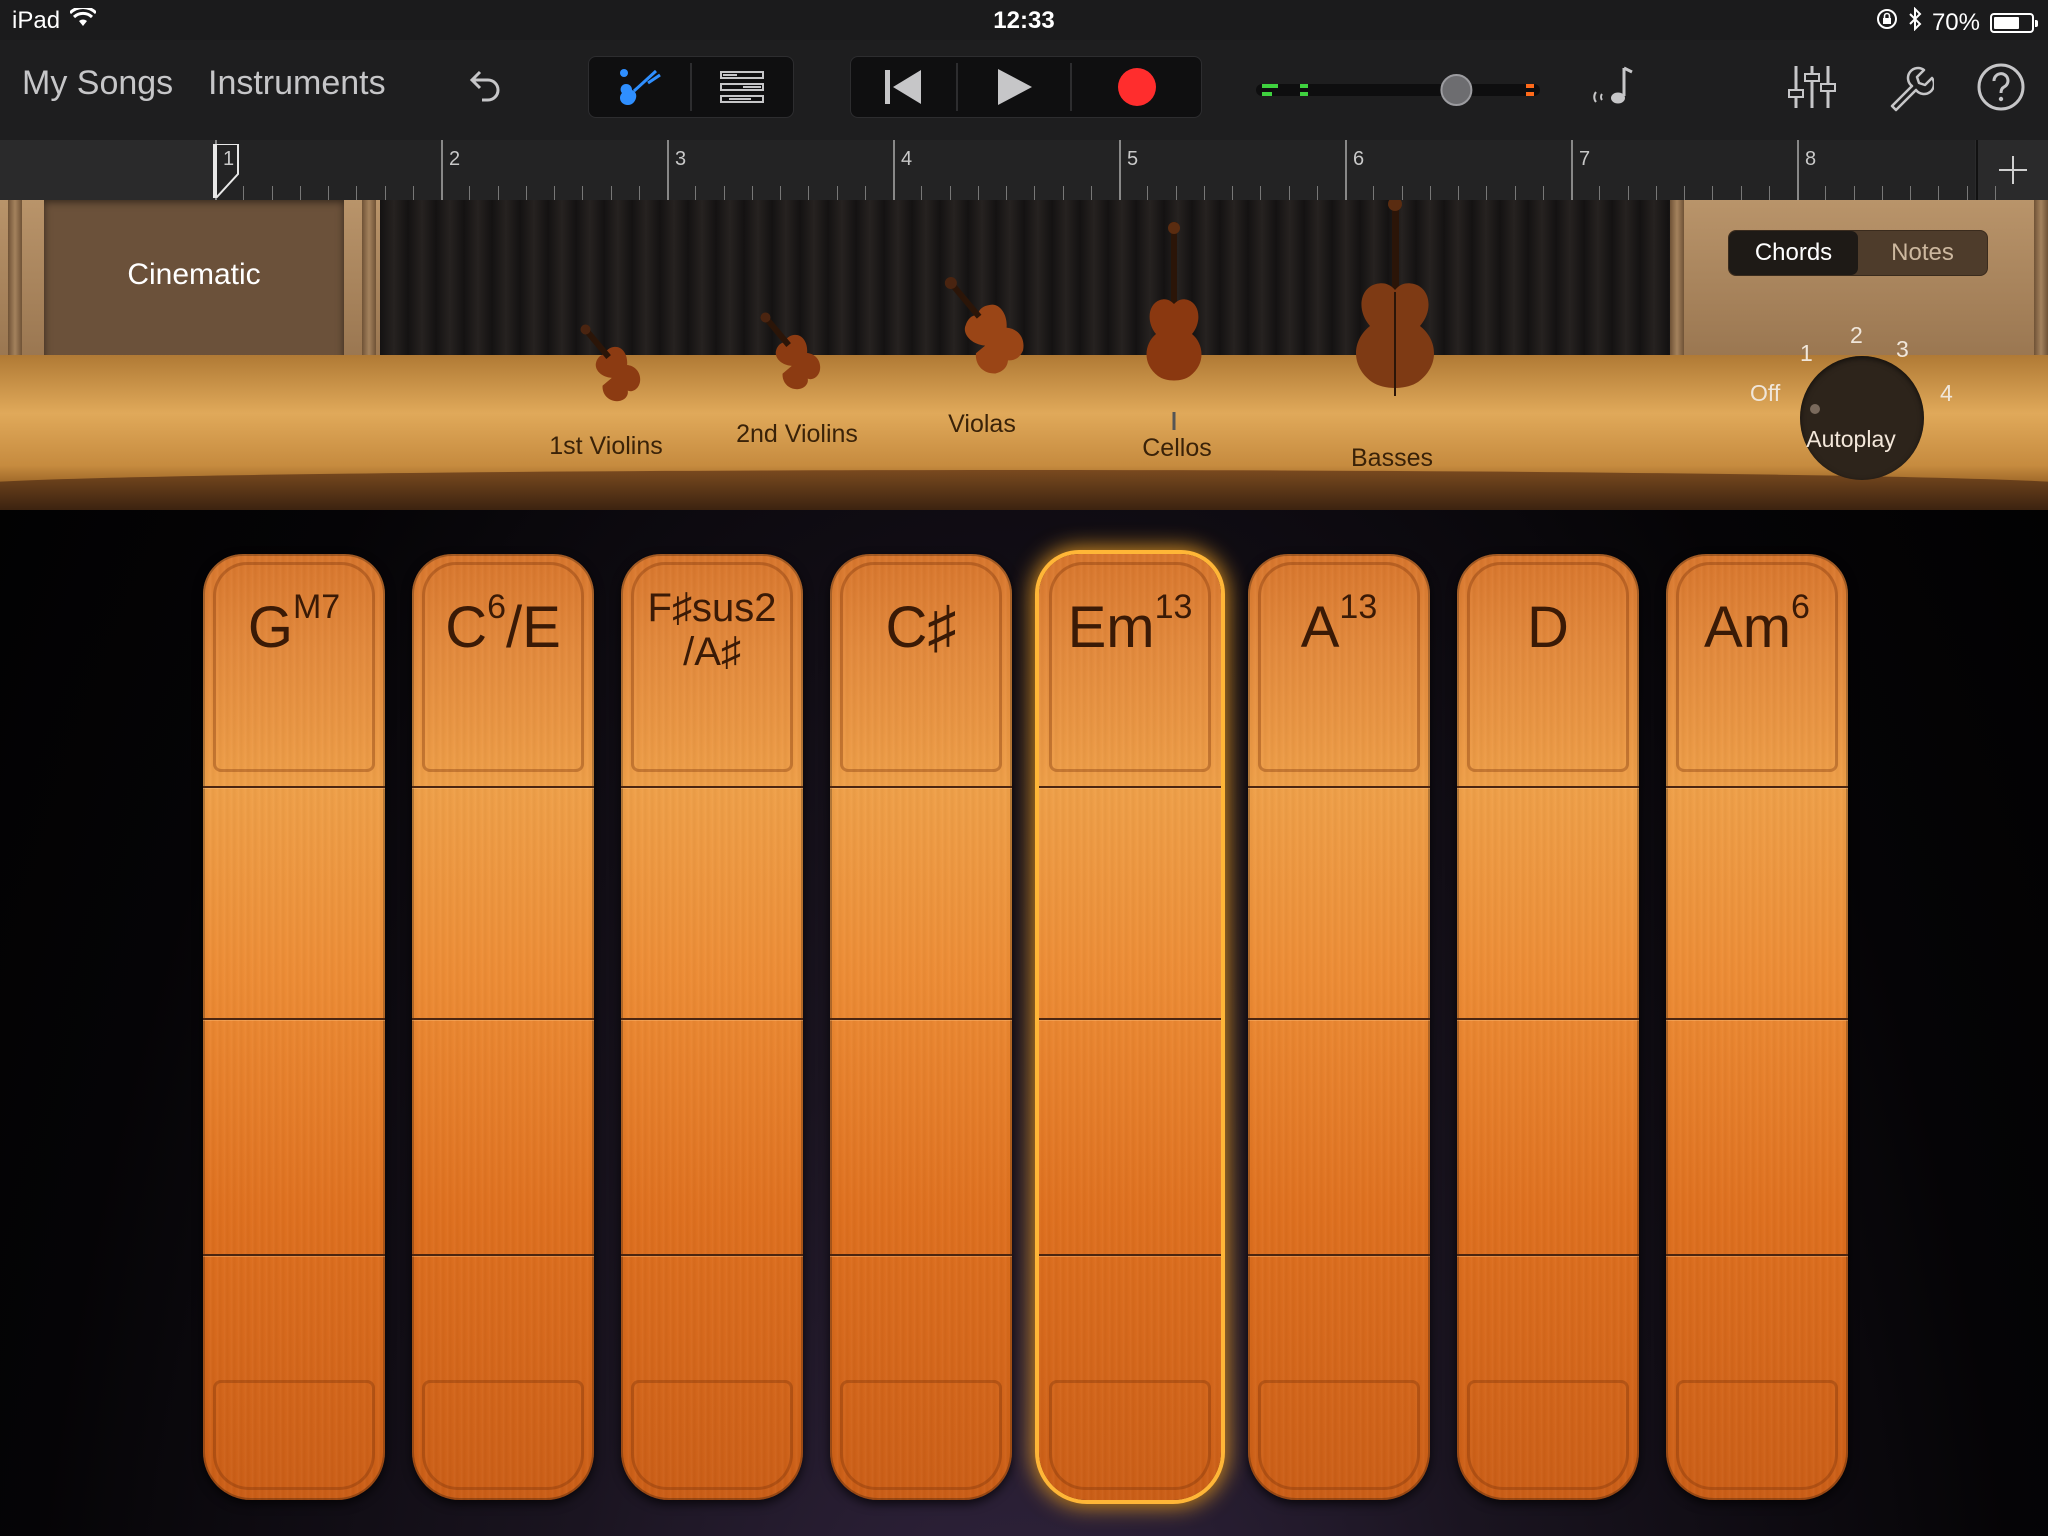 This screenshot has width=2048, height=1536. I want to click on chord-extension: M7, so click(316, 607).